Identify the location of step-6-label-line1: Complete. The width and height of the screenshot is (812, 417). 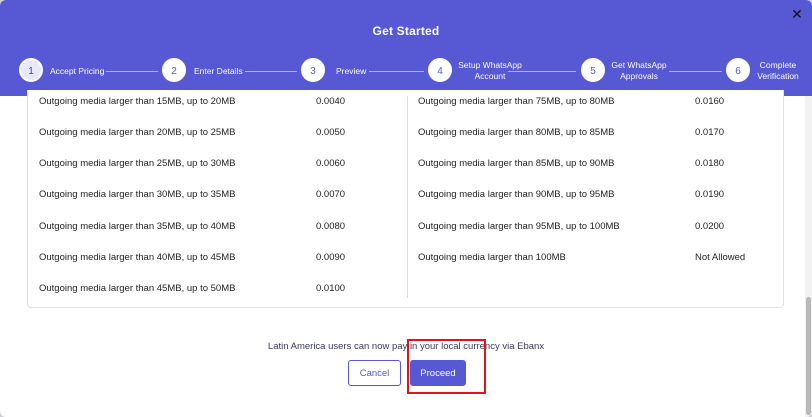
(778, 65).